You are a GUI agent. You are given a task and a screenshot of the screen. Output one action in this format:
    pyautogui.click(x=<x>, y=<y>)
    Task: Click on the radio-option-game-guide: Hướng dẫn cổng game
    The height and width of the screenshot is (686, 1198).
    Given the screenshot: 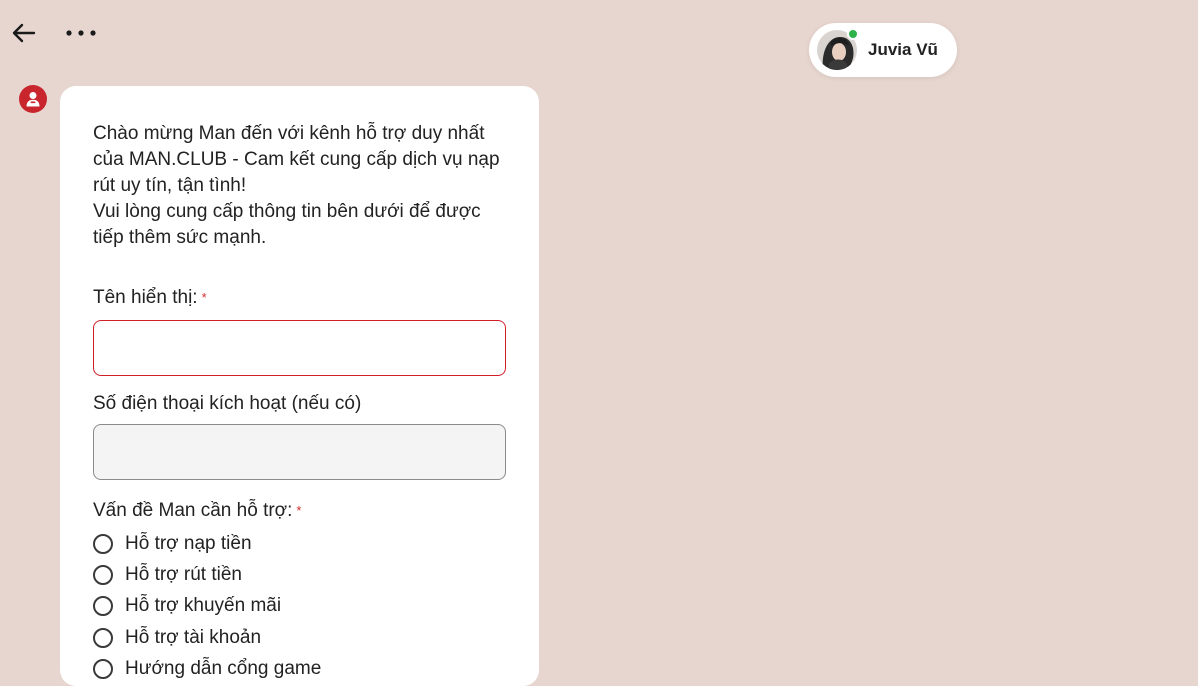 What is the action you would take?
    pyautogui.click(x=299, y=668)
    